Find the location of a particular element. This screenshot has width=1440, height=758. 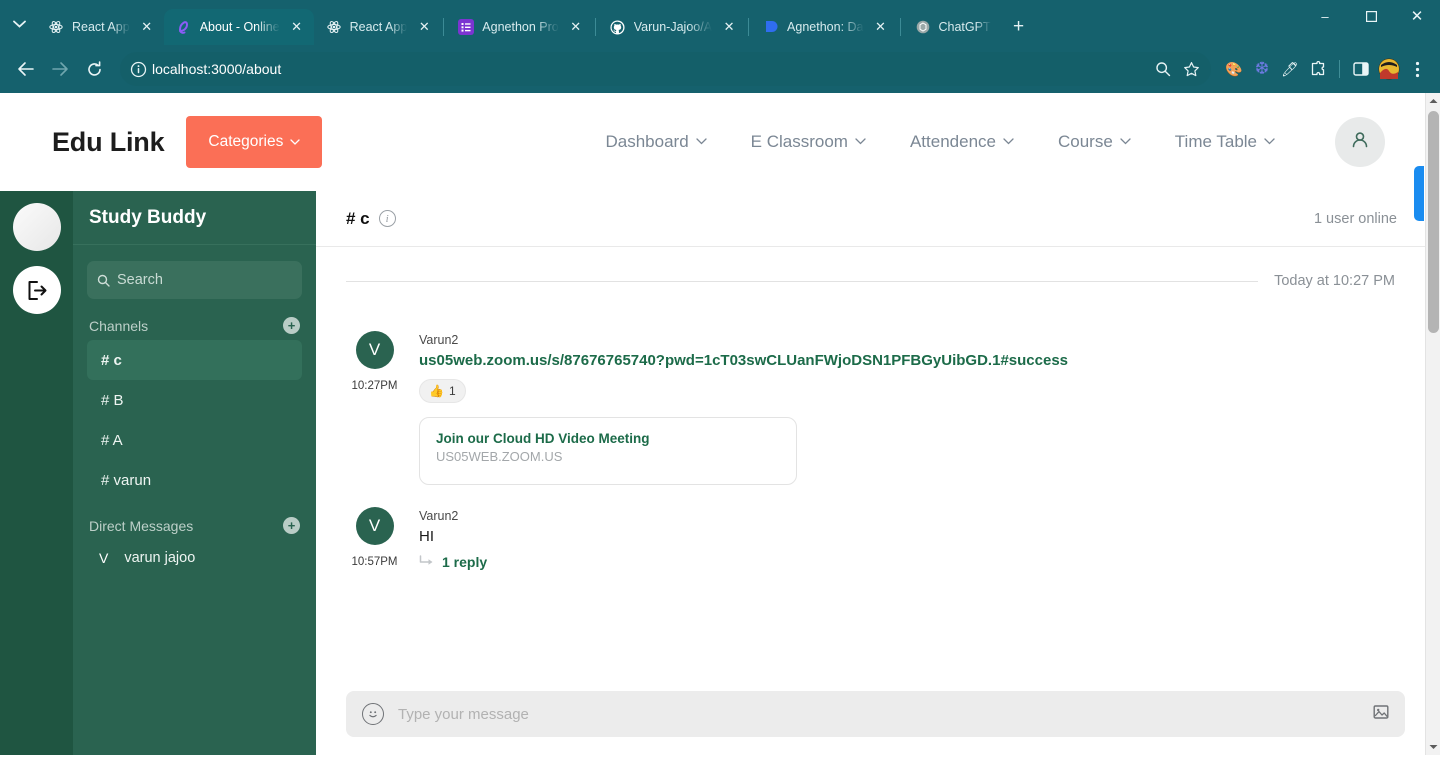

puzzle-extensions-icon is located at coordinates (1318, 69).